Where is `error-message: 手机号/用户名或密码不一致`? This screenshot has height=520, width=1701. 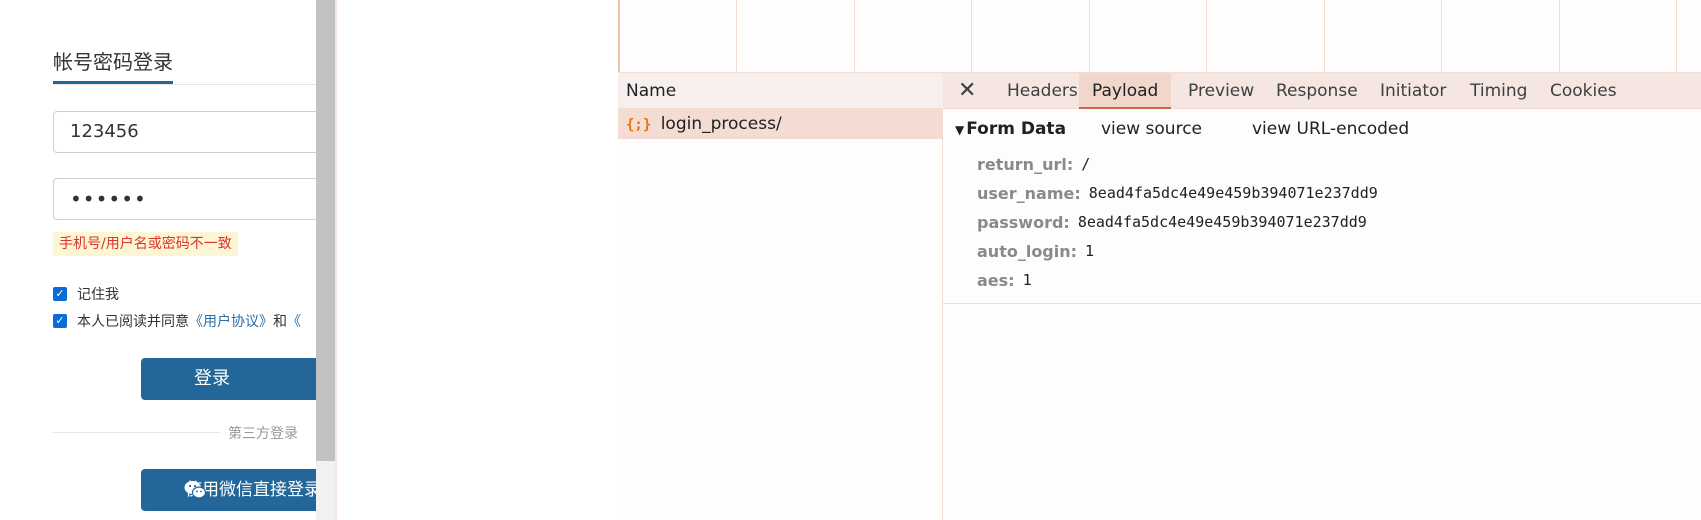
error-message: 手机号/用户名或密码不一致 is located at coordinates (145, 244).